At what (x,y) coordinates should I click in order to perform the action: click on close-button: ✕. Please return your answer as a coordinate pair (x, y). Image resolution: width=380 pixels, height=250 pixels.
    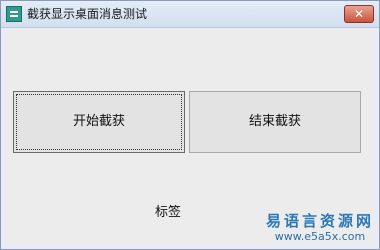
    Looking at the image, I should click on (359, 14).